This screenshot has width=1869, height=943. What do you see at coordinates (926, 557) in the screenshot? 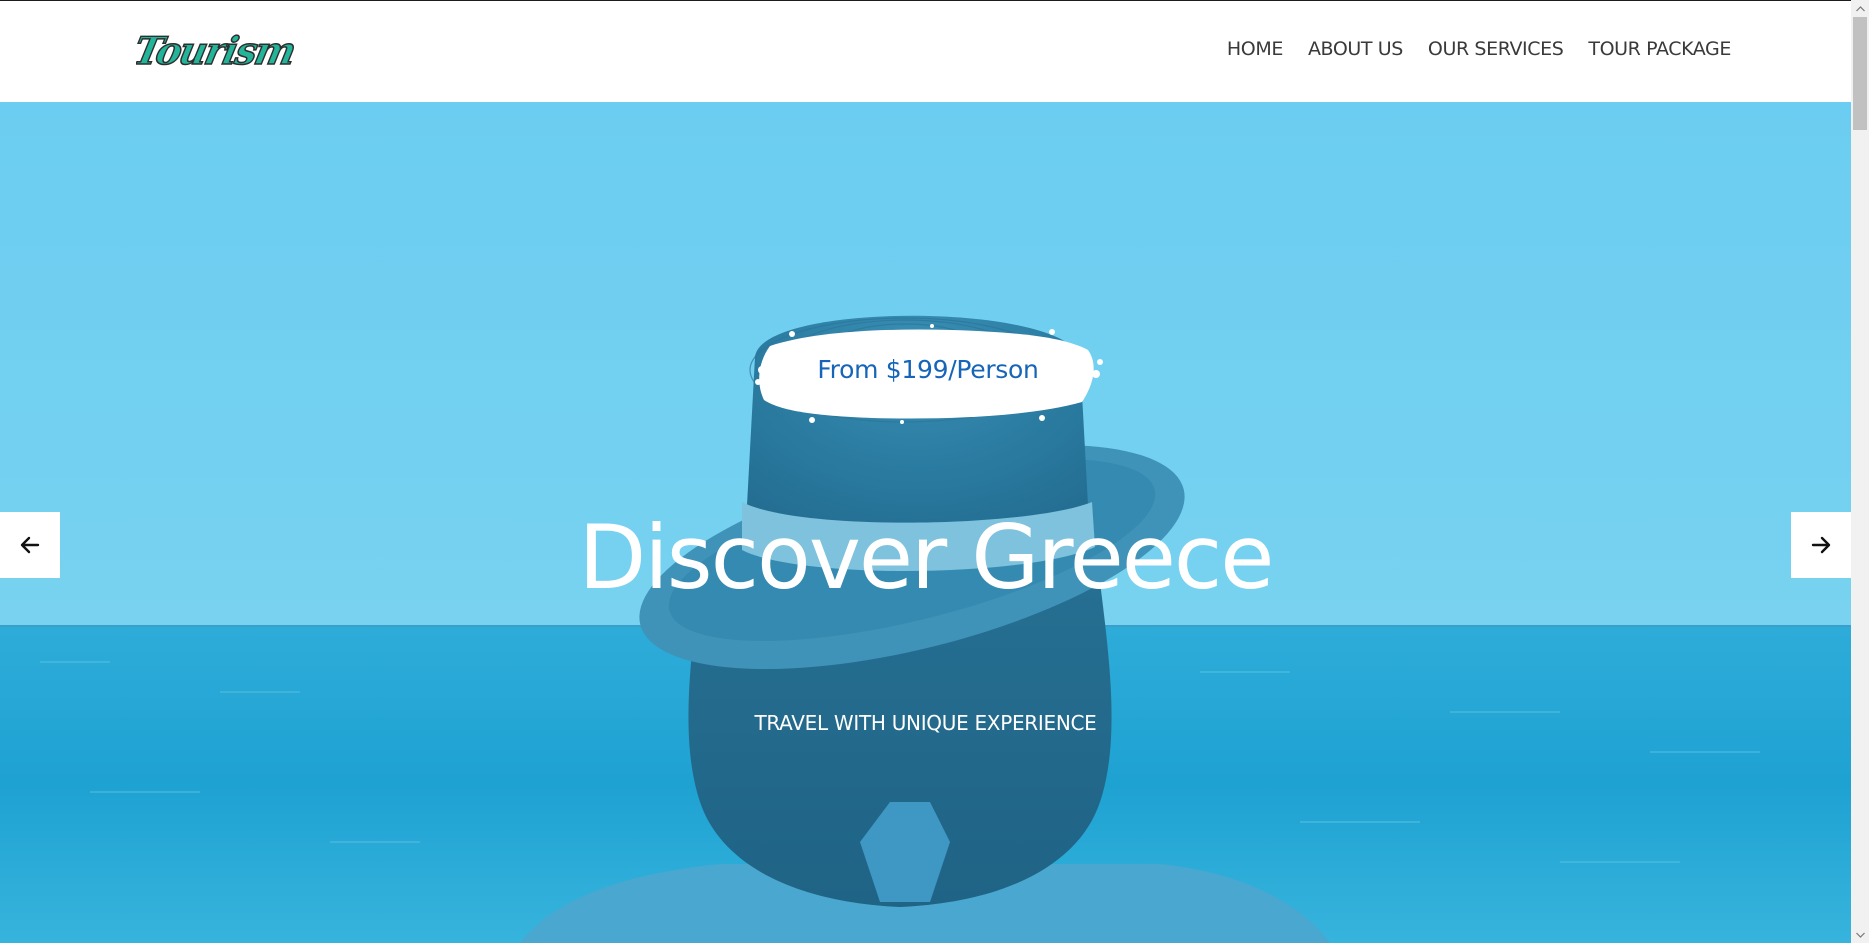
I see `hero-title: Discover Greece` at bounding box center [926, 557].